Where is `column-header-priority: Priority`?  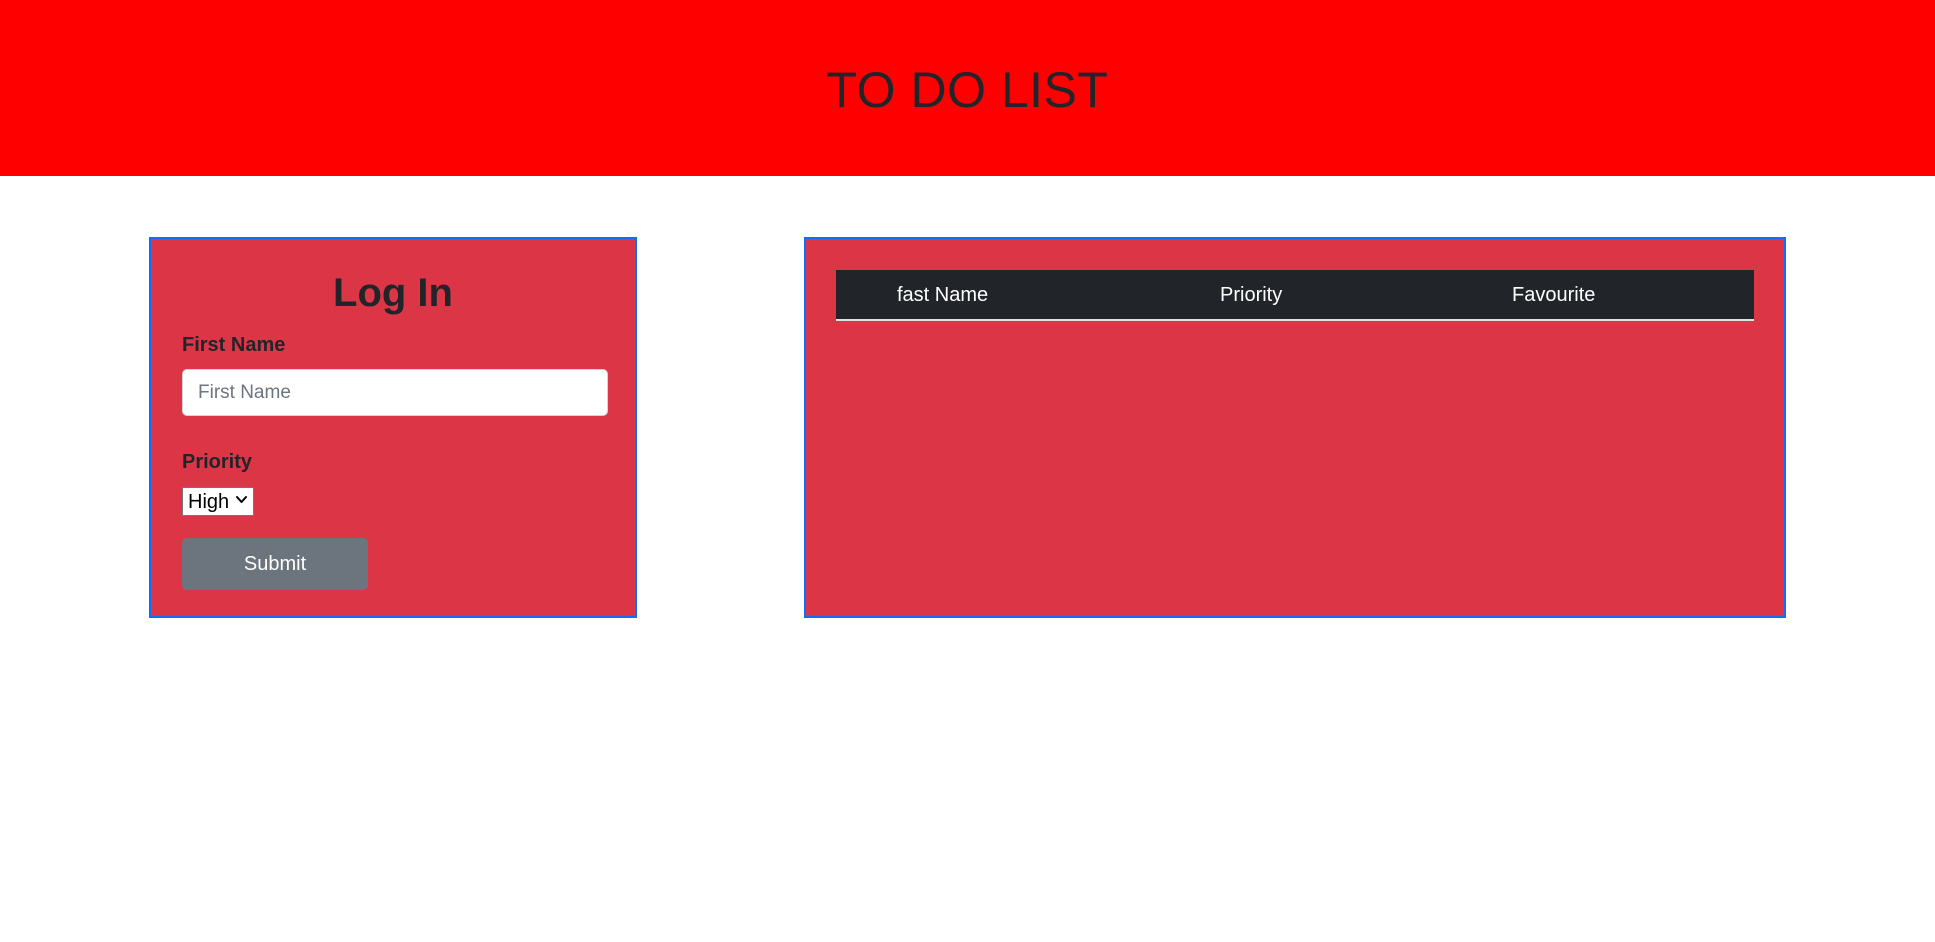
column-header-priority: Priority is located at coordinates (1251, 295).